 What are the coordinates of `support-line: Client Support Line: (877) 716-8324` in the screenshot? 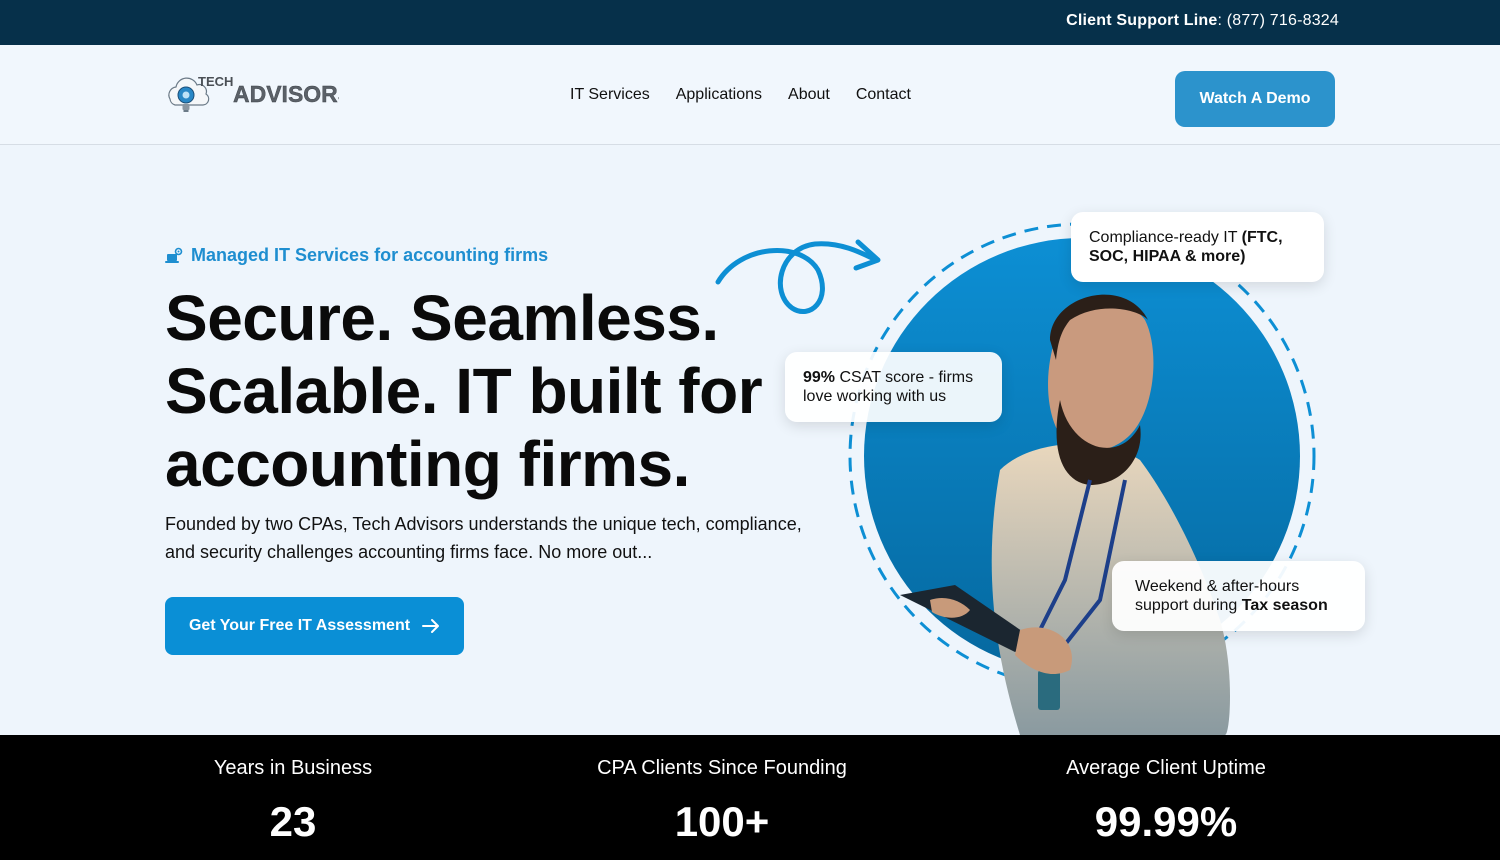 It's located at (1202, 21).